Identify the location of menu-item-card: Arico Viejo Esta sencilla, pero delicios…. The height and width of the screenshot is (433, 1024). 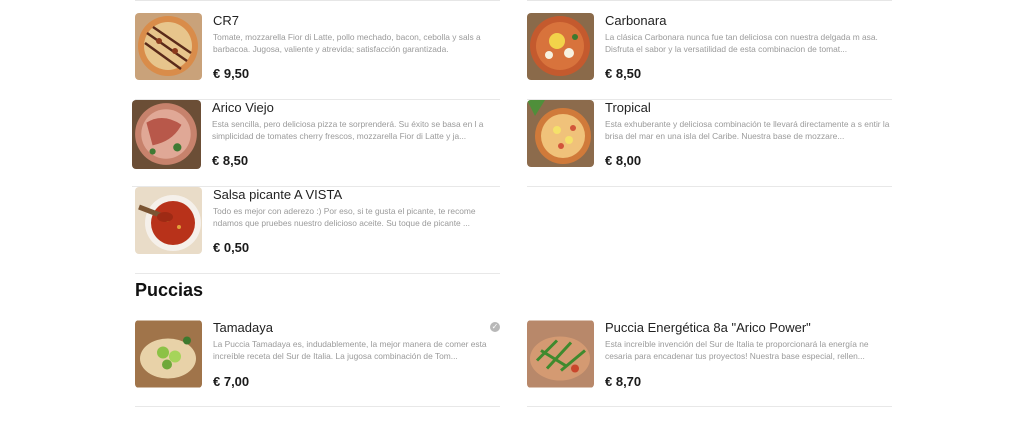
(316, 143).